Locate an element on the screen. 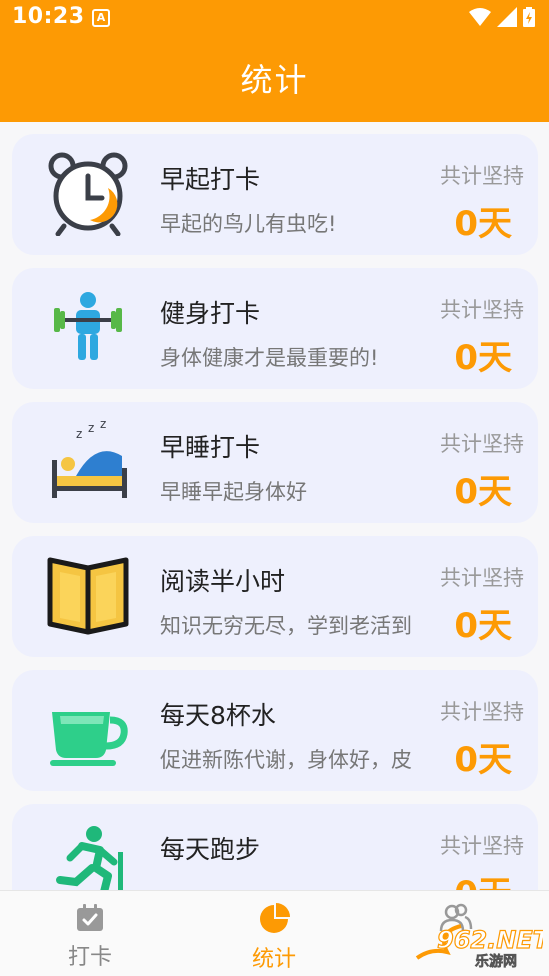 The image size is (549, 976). watermark-subtext: 乐游网 is located at coordinates (496, 961).